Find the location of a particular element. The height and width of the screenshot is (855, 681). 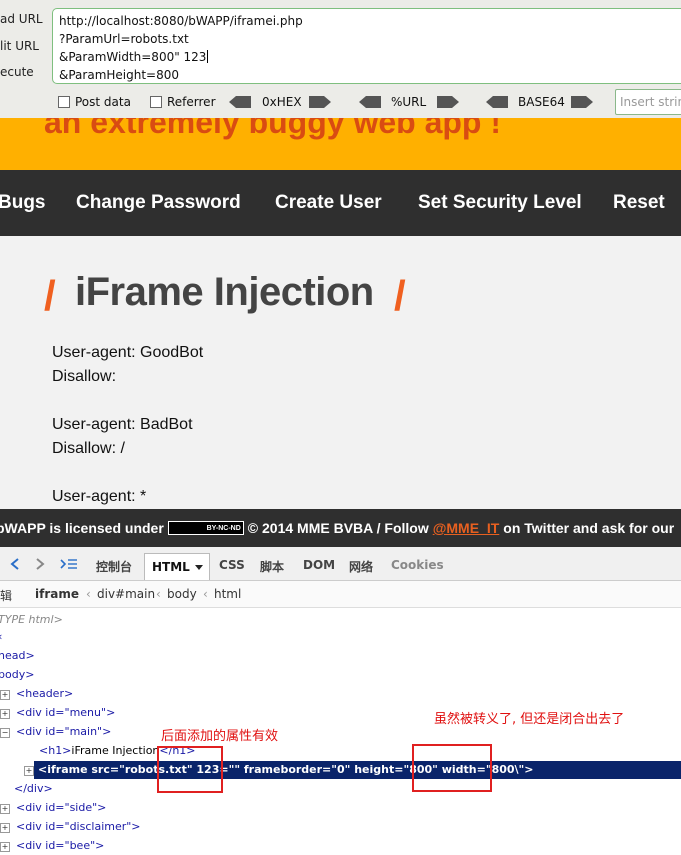

url-line: http://localhost:8080/bWAPP/iframei.php is located at coordinates (181, 21).